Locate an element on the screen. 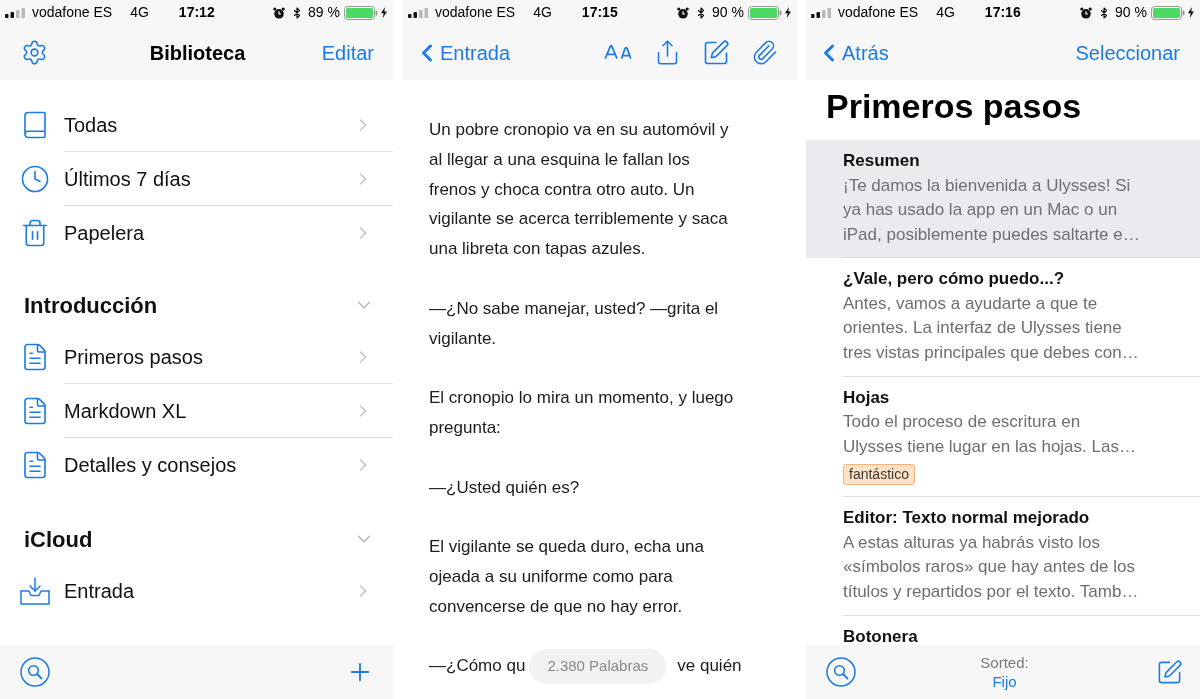 Image resolution: width=1200 pixels, height=699 pixels. body-paragraph: El cronopio lo mira un momento, y luego pregunta: is located at coordinates (581, 413).